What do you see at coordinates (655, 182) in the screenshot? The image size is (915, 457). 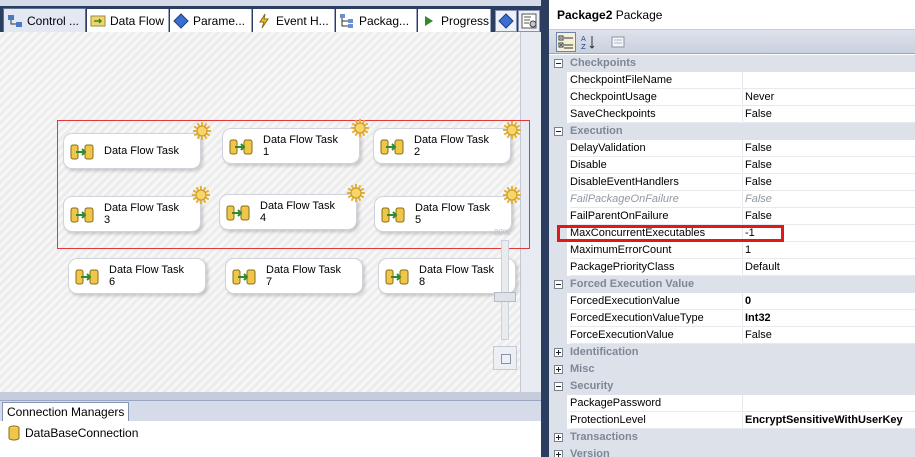 I see `property-name: DisableEventHandlers` at bounding box center [655, 182].